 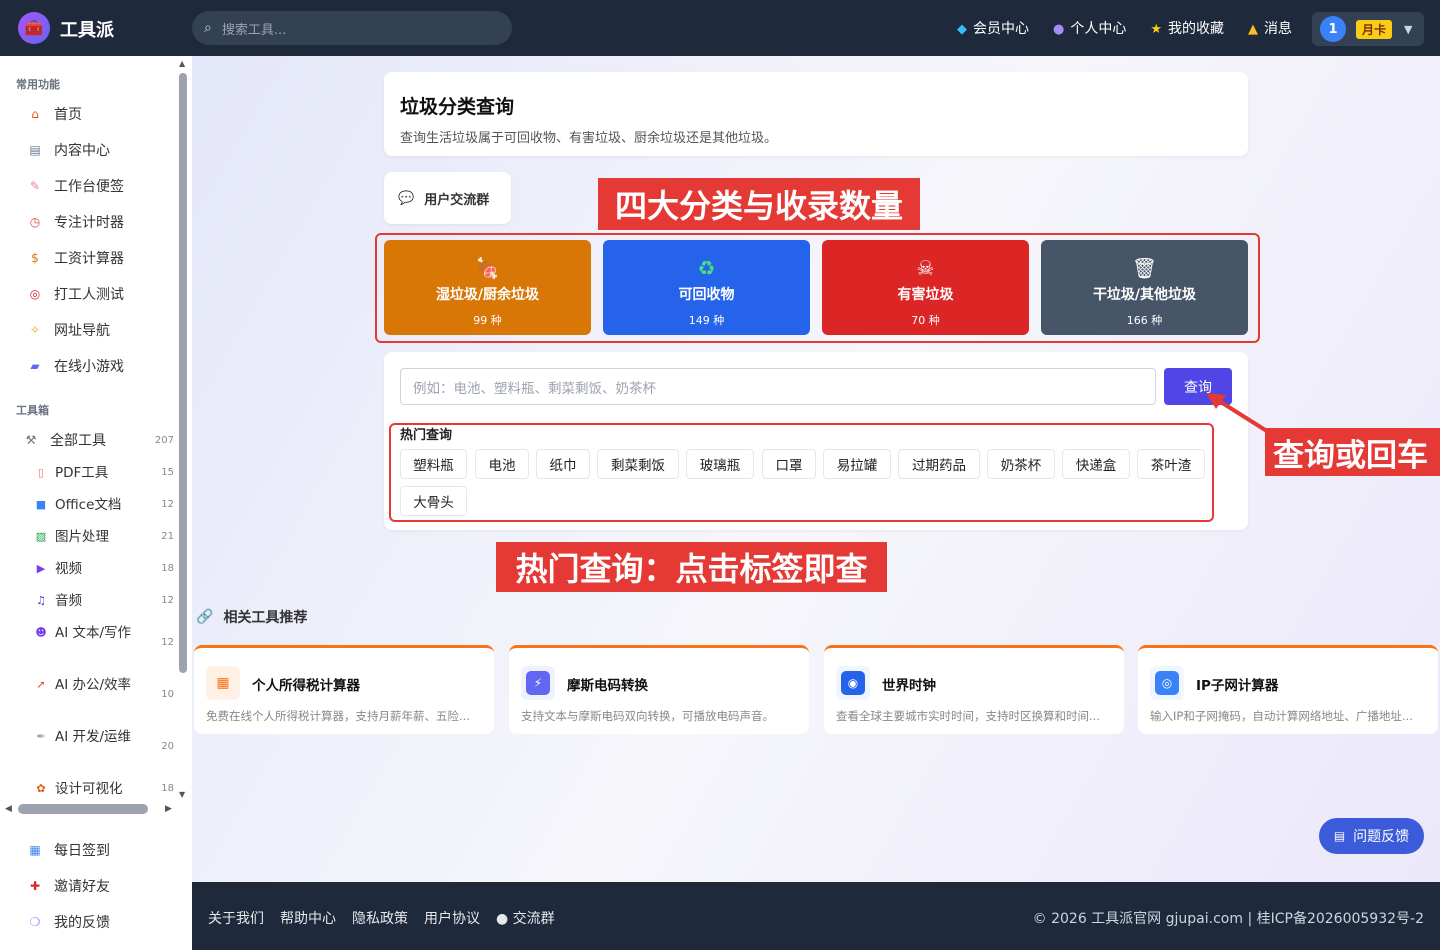 I want to click on compass-icon: ✧, so click(x=35, y=330).